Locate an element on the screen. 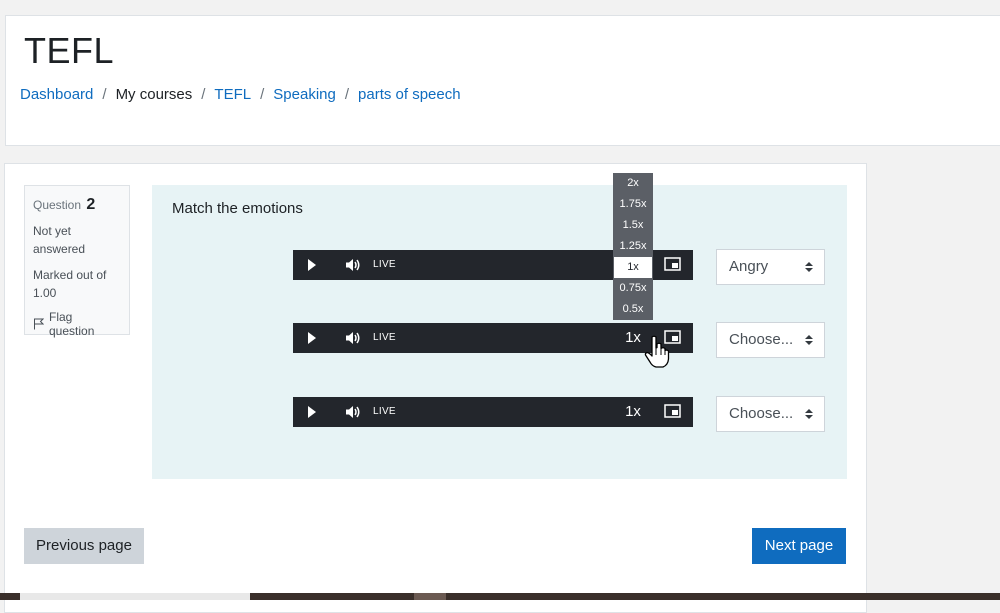 The width and height of the screenshot is (1000, 613). page-title: TEFL is located at coordinates (69, 50).